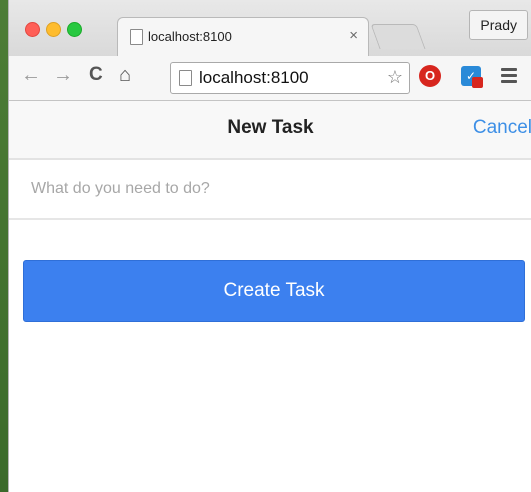  What do you see at coordinates (32, 29) in the screenshot?
I see `window-close-button` at bounding box center [32, 29].